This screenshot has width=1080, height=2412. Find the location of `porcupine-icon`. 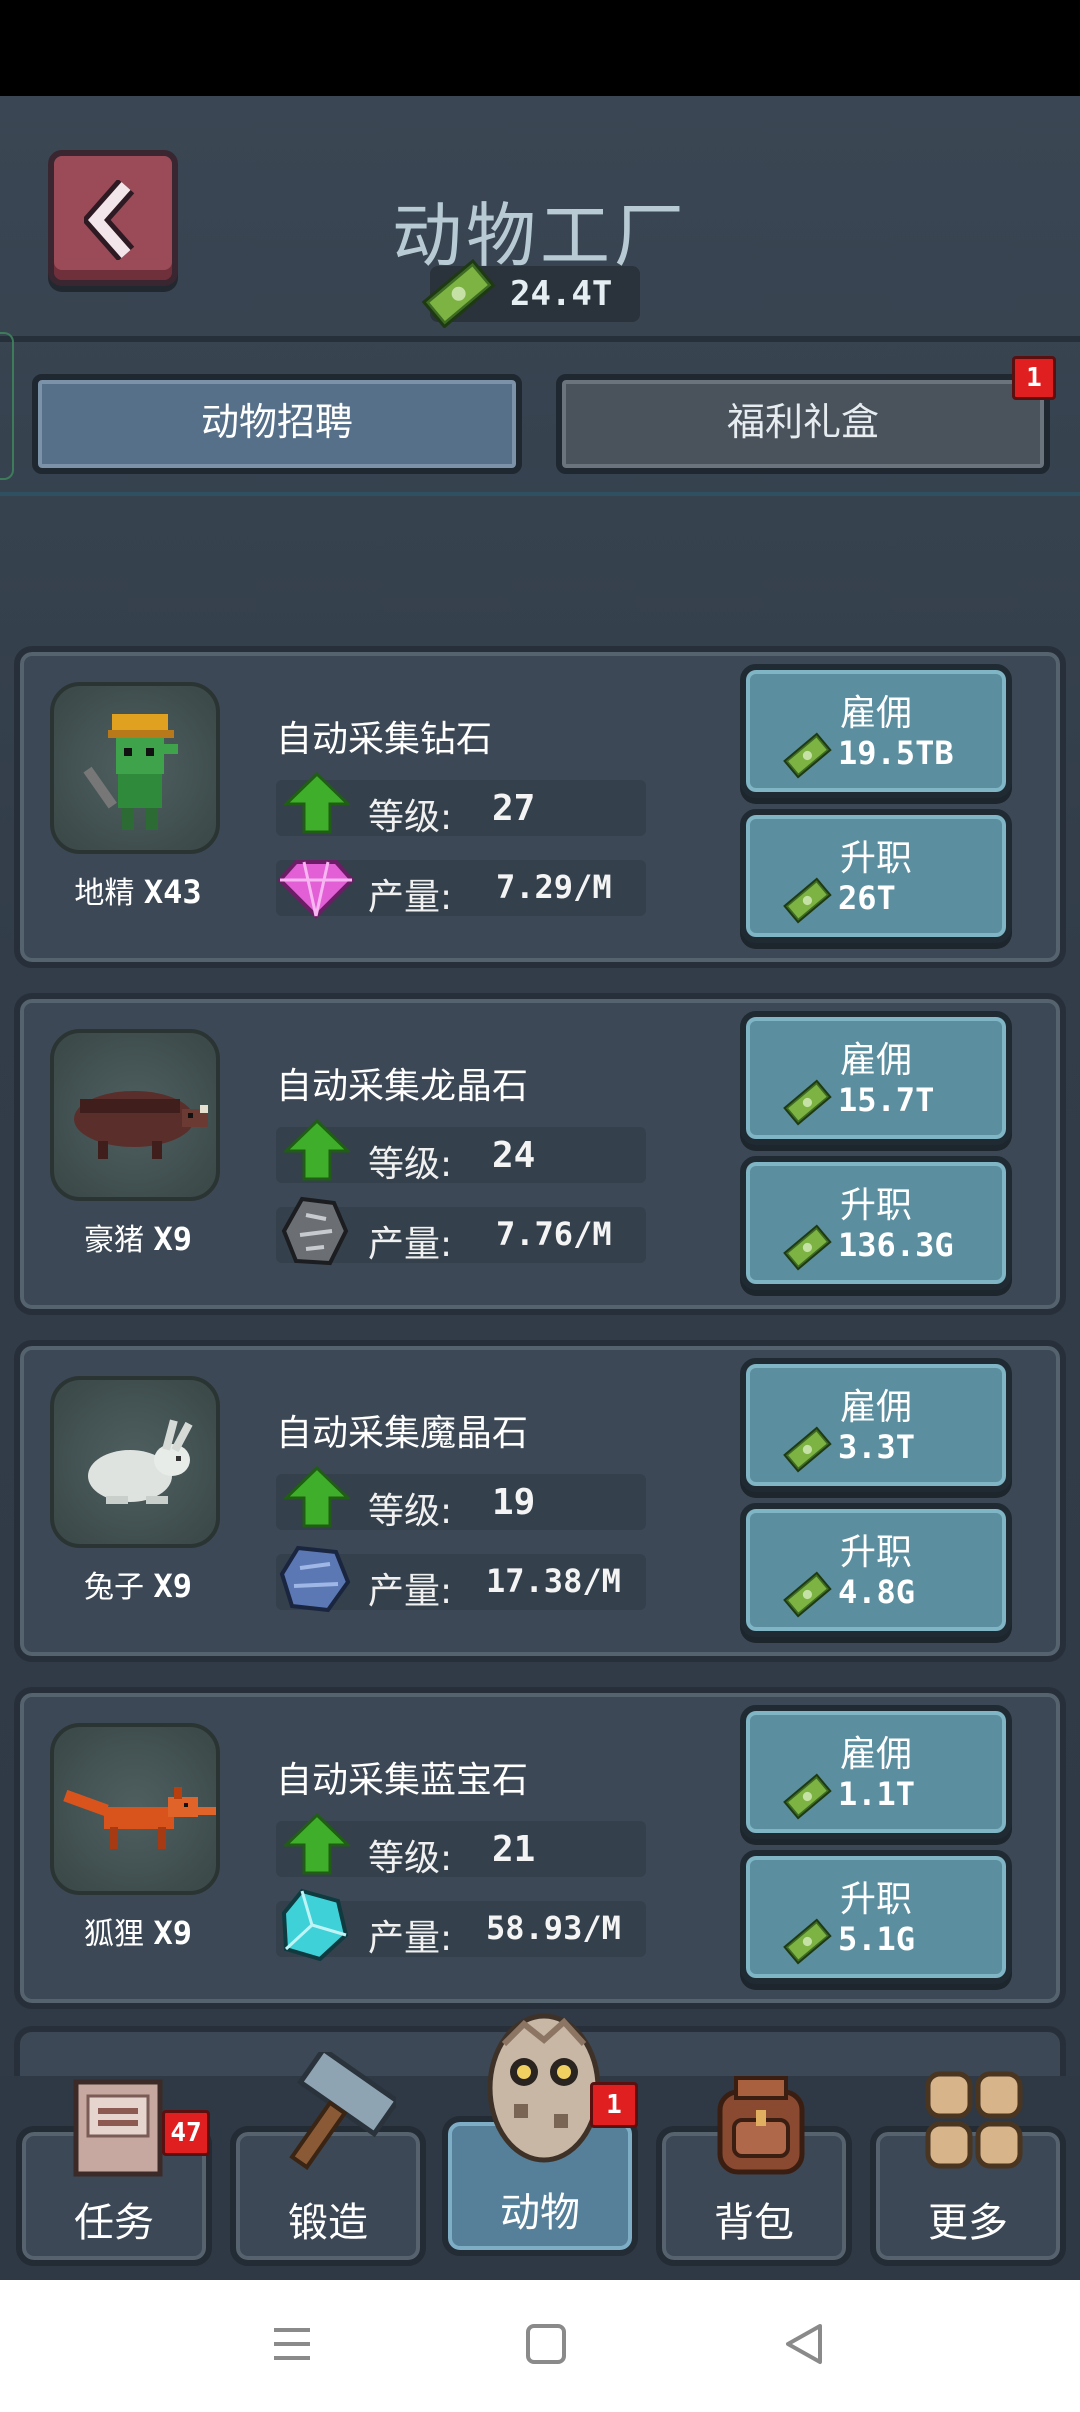

porcupine-icon is located at coordinates (141, 1125).